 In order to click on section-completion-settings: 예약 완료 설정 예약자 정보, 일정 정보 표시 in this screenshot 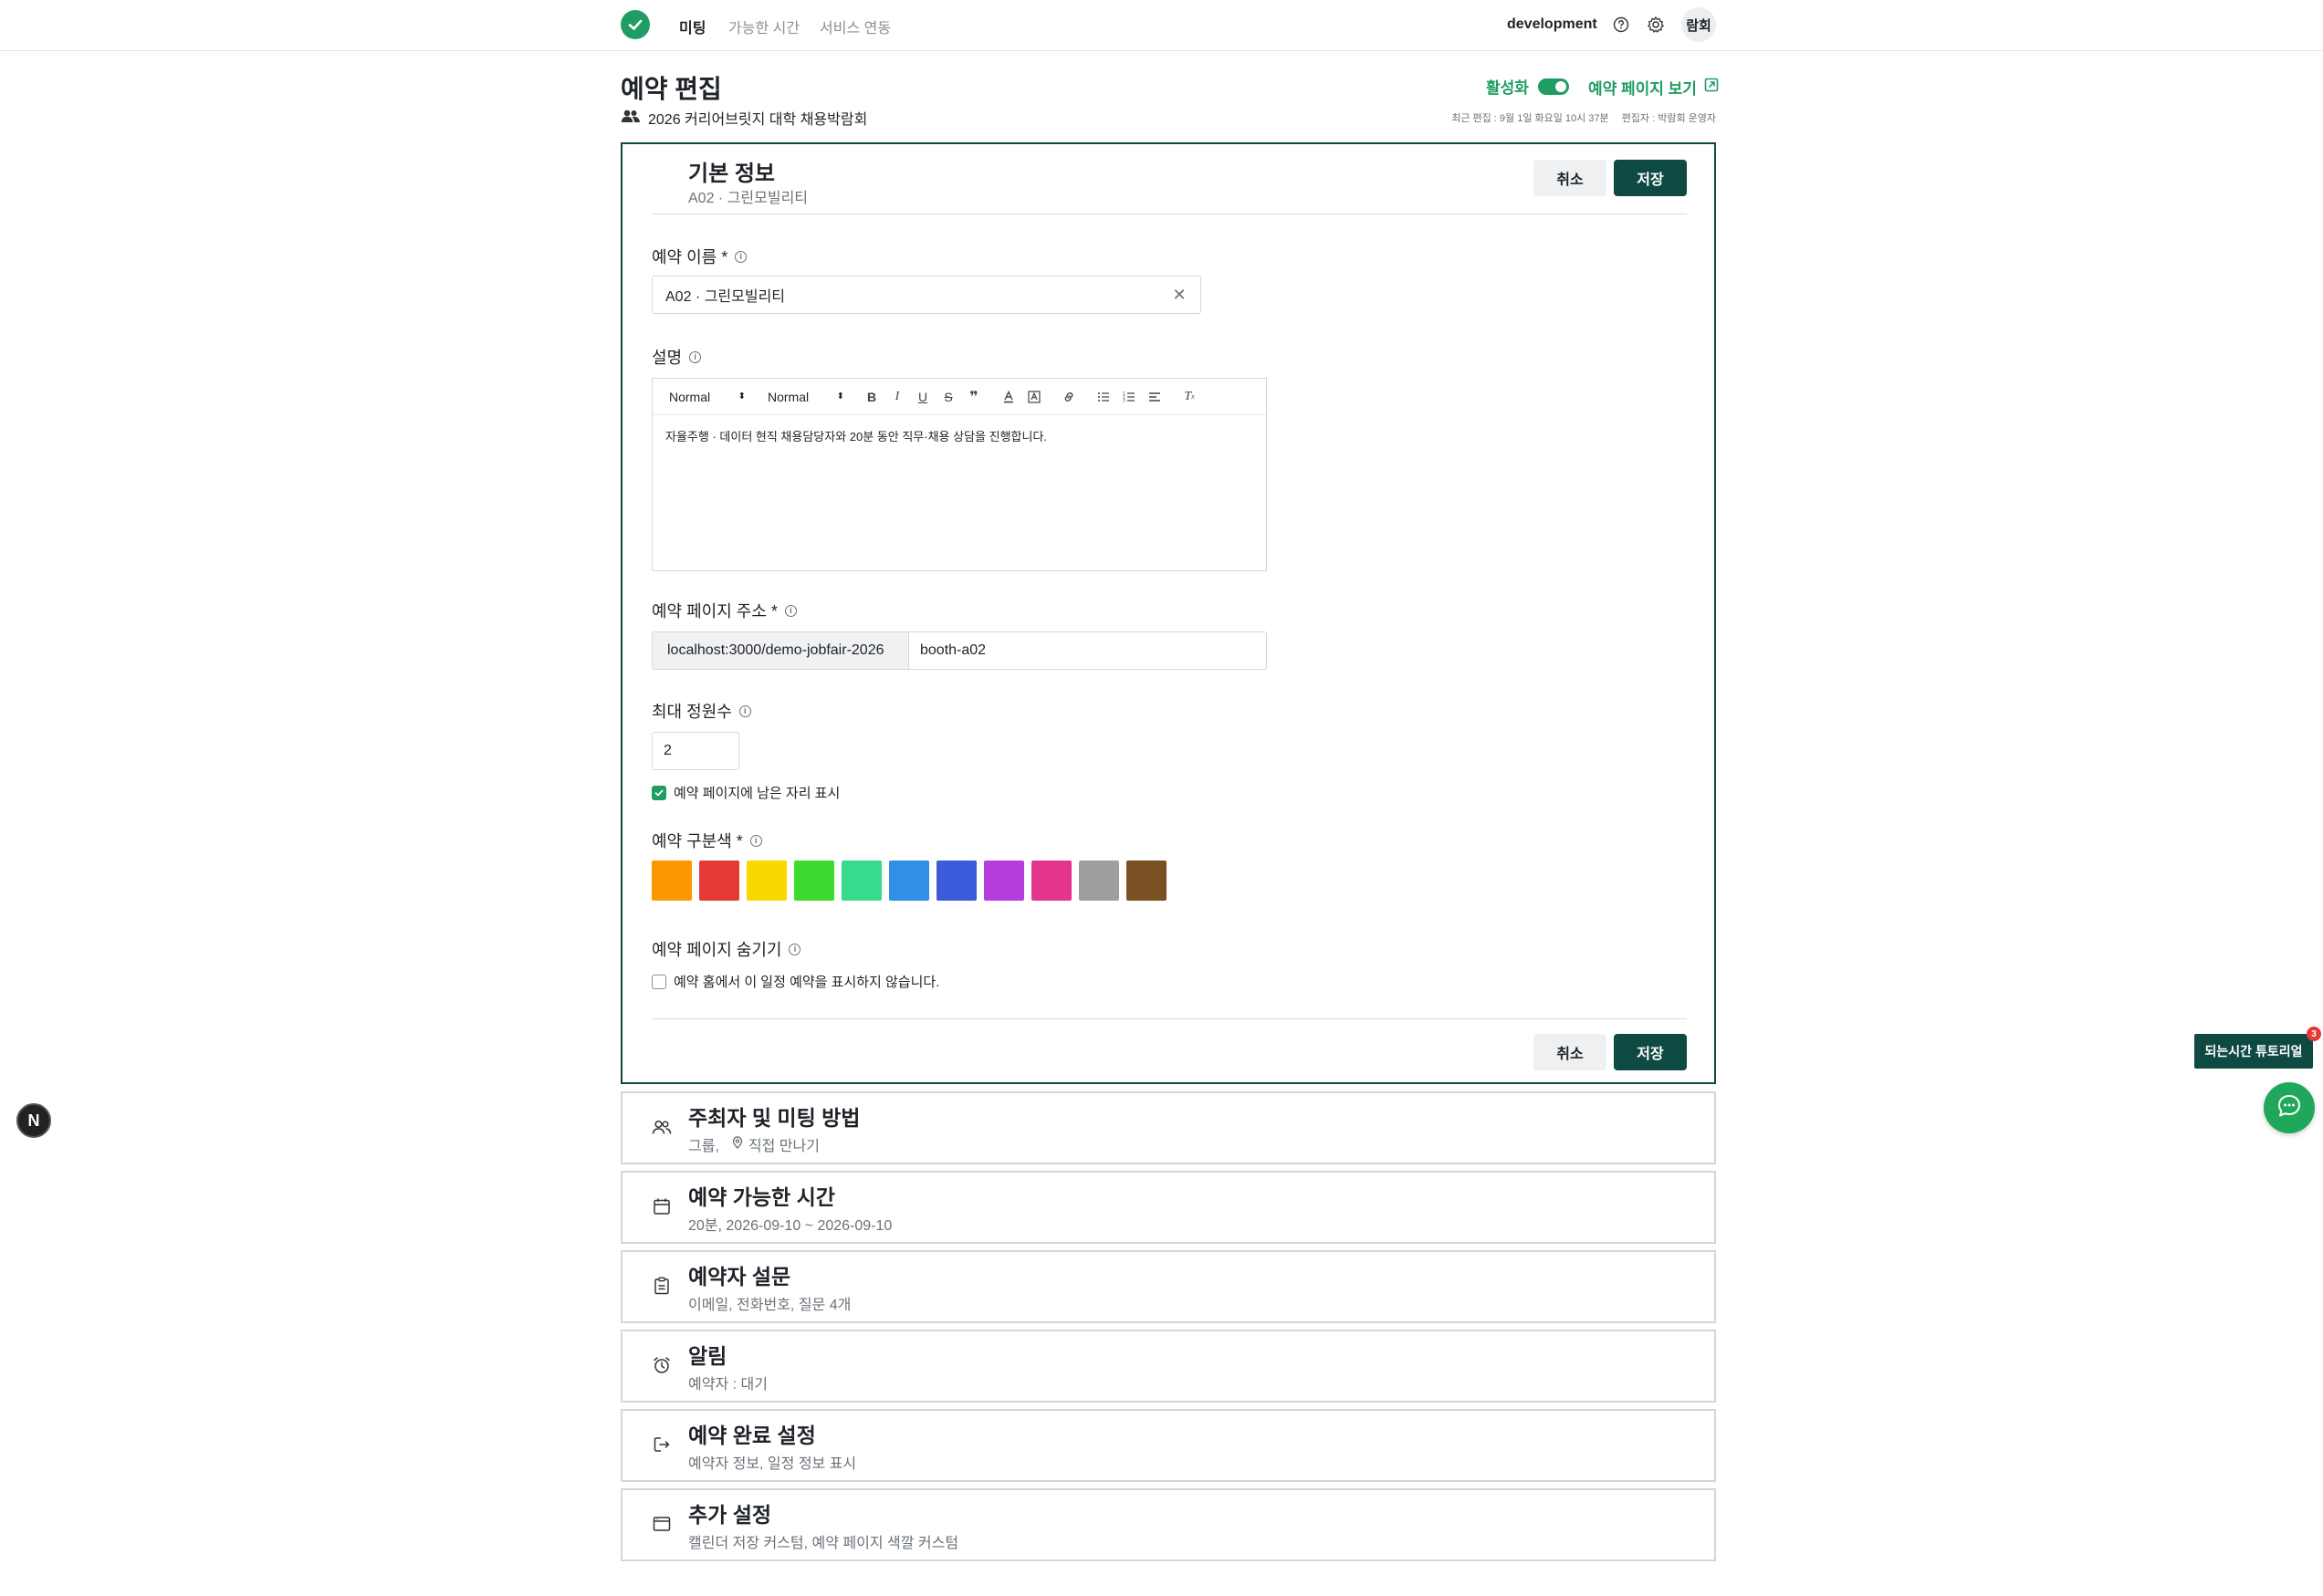, I will do `click(1168, 1446)`.